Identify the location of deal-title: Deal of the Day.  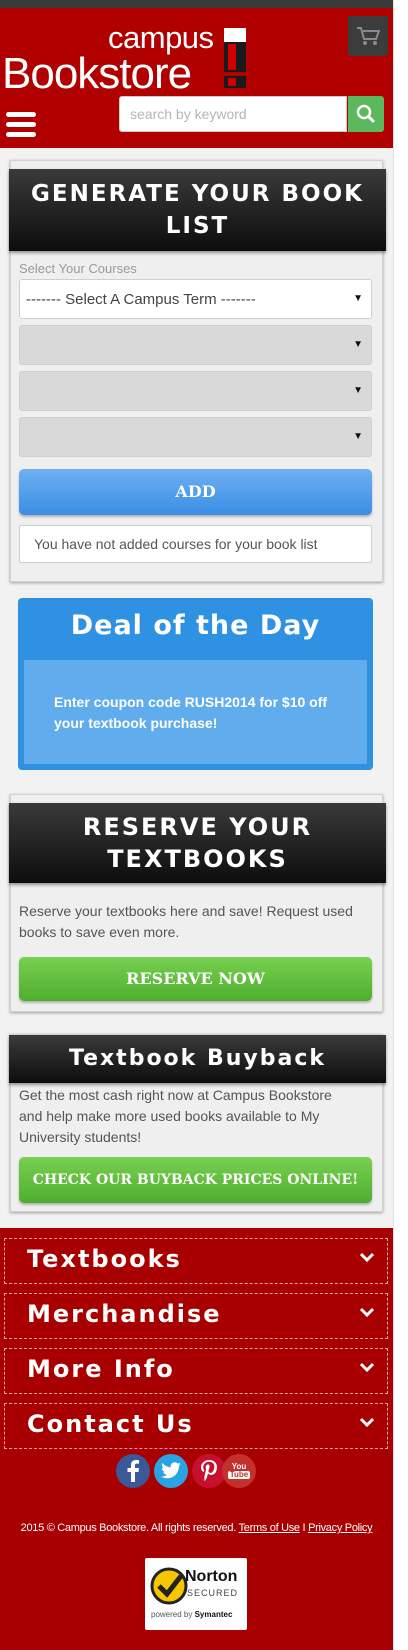
(195, 625).